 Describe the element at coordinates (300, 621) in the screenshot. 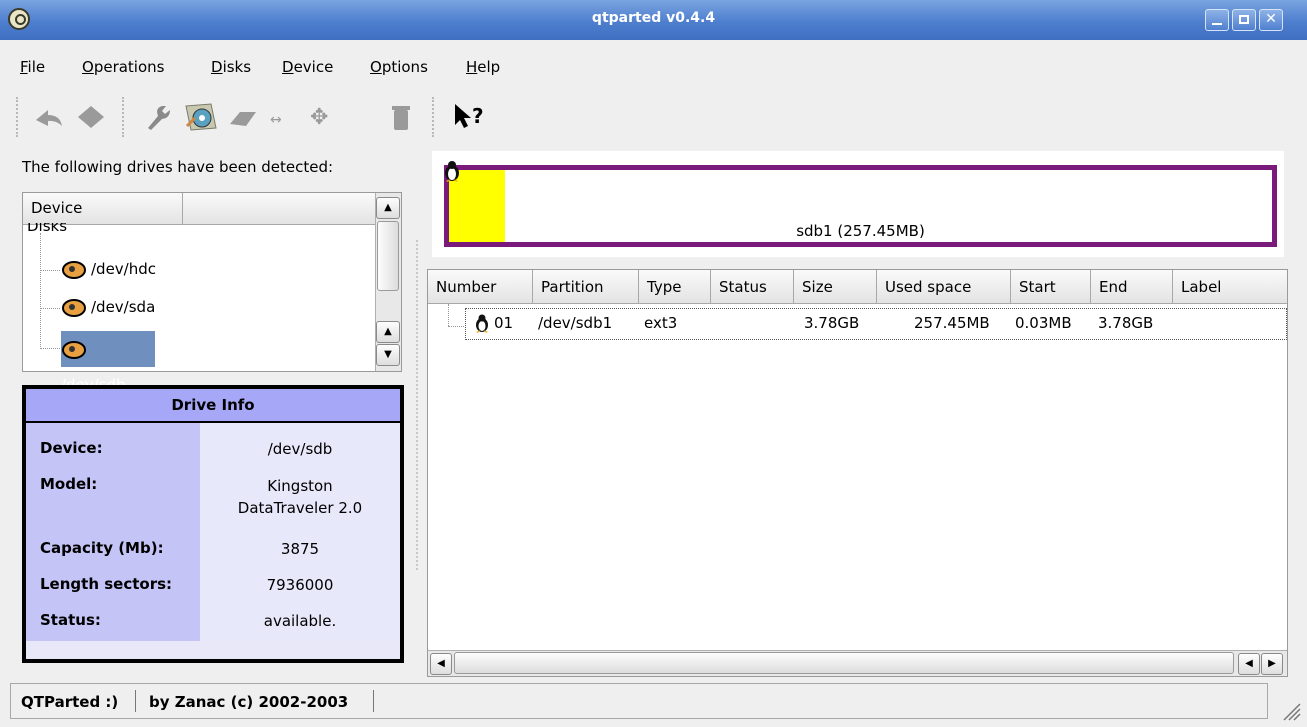

I see `info-value: available.` at that location.